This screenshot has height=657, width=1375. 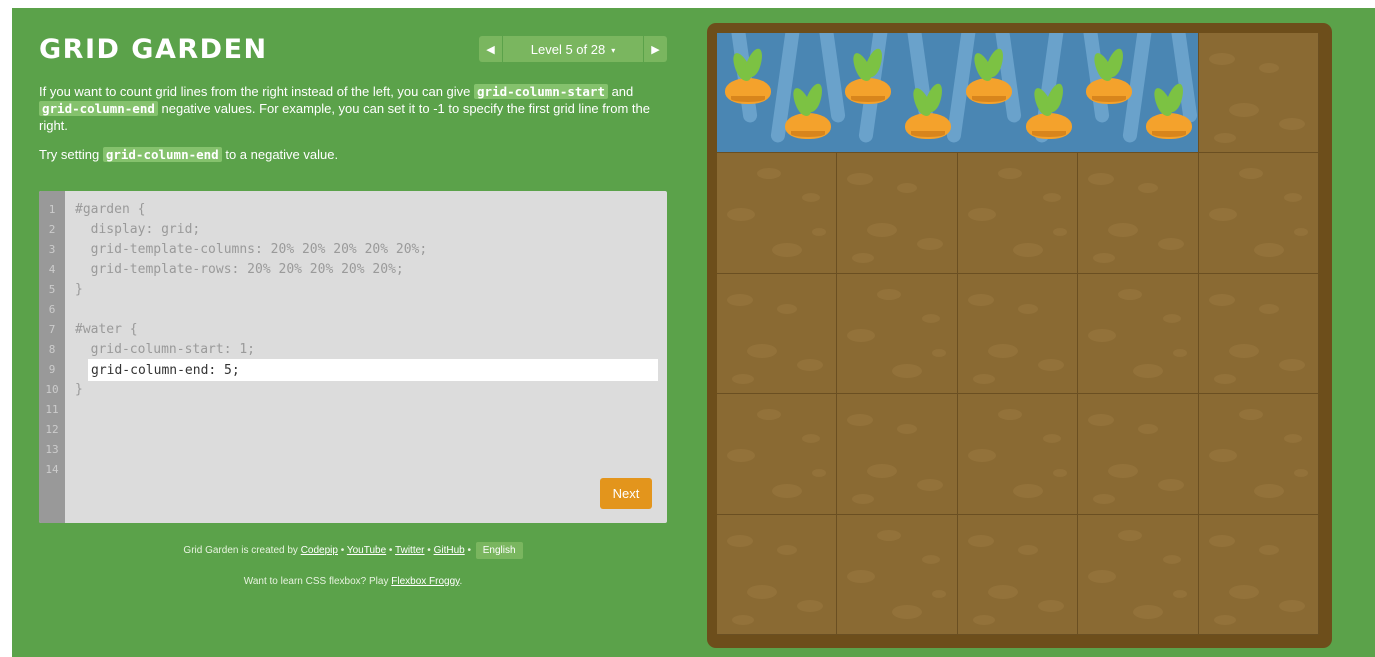 I want to click on next-button: Next, so click(x=626, y=493).